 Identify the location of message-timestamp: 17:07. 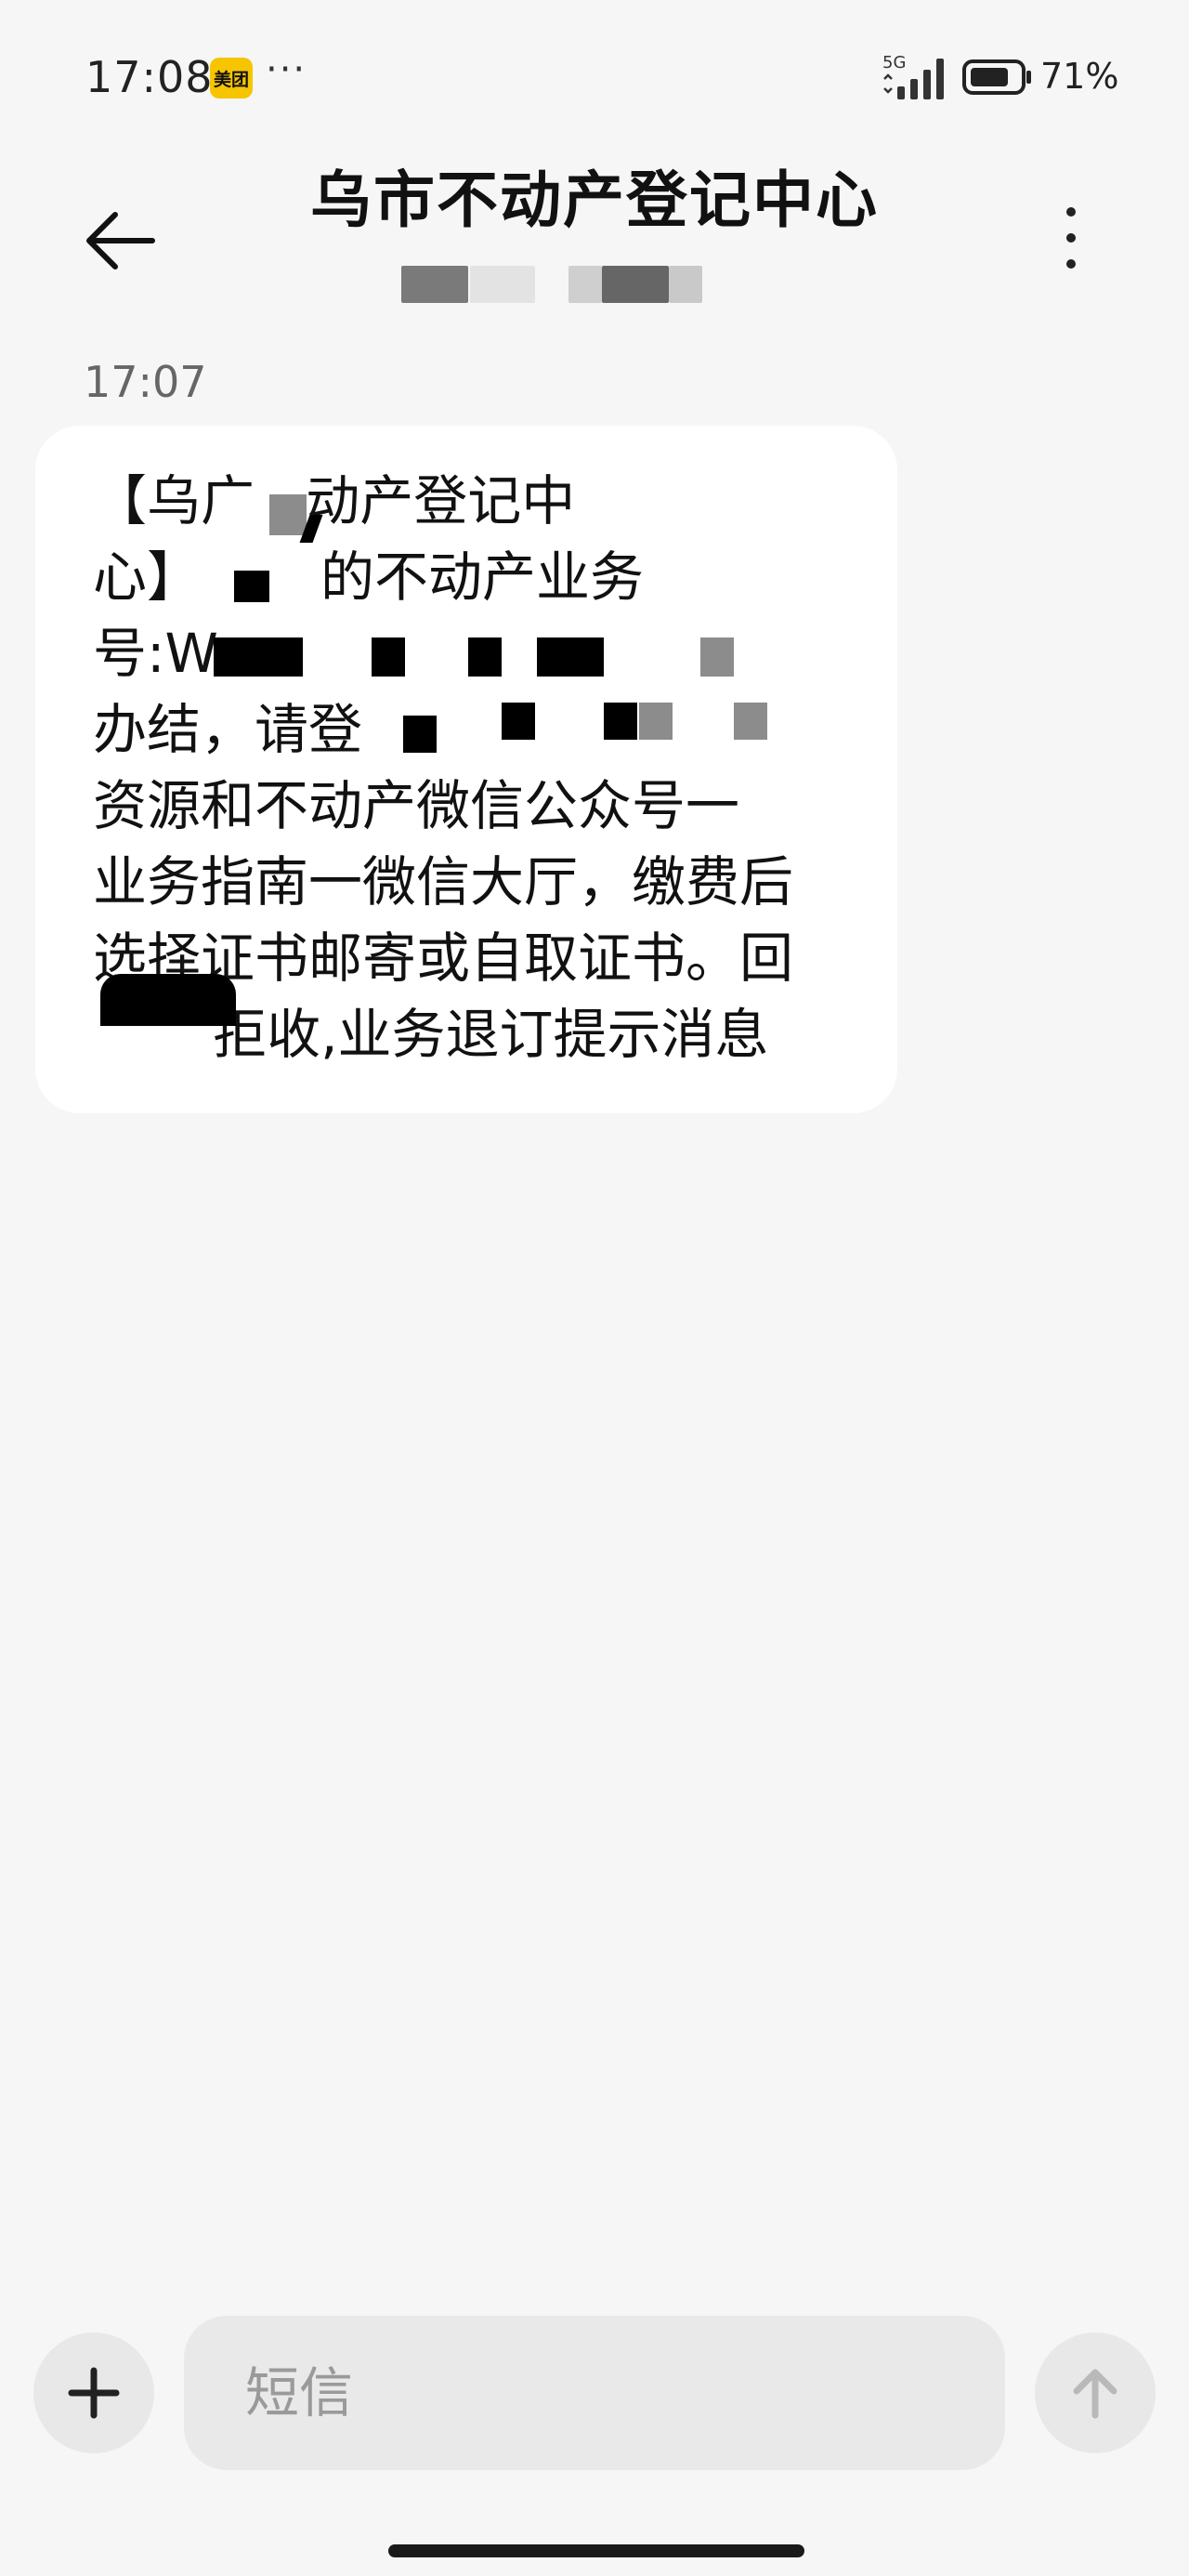
(145, 382).